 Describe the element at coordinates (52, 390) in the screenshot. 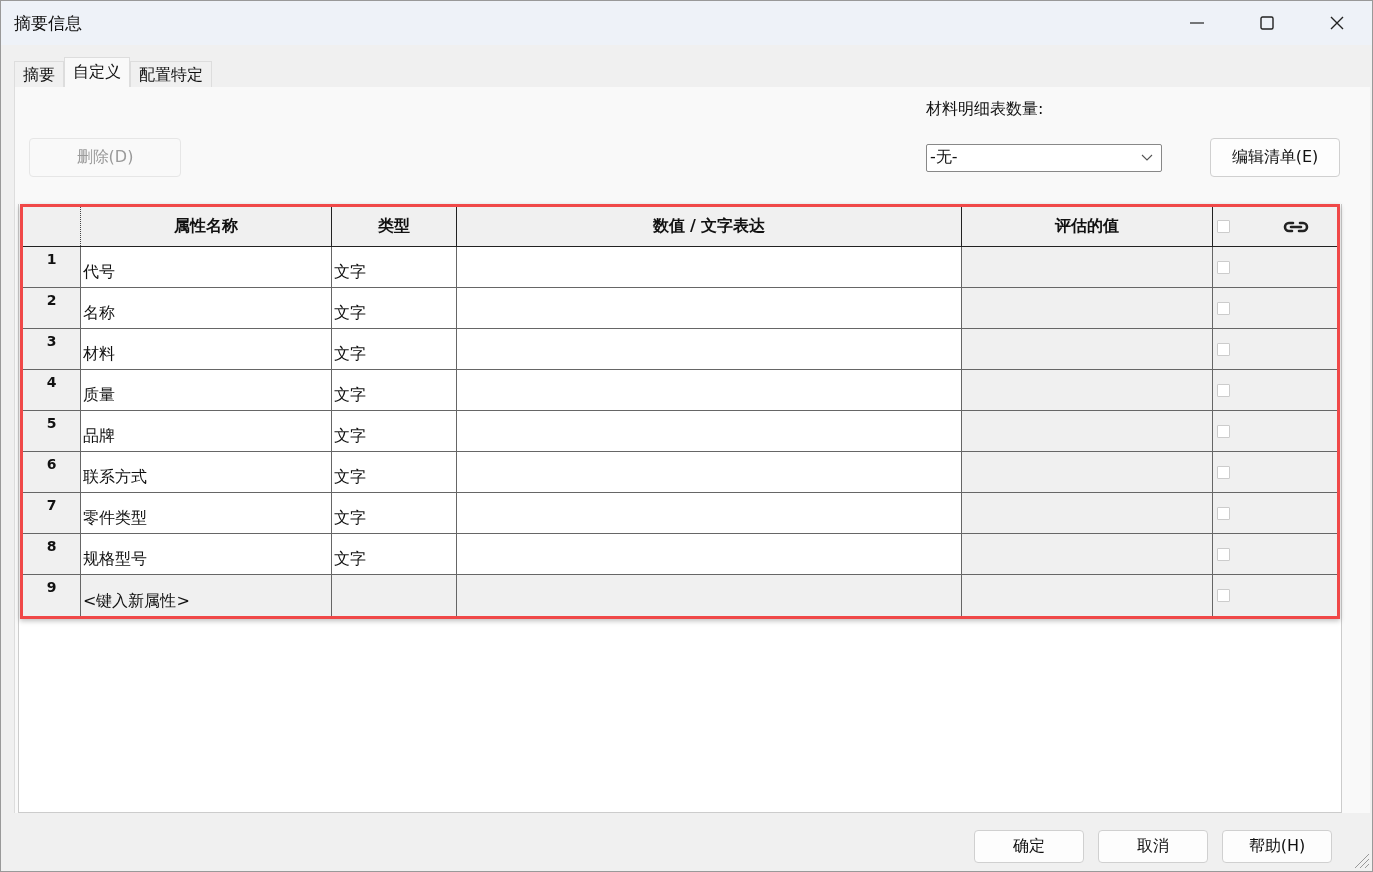

I see `row-number: 4` at that location.